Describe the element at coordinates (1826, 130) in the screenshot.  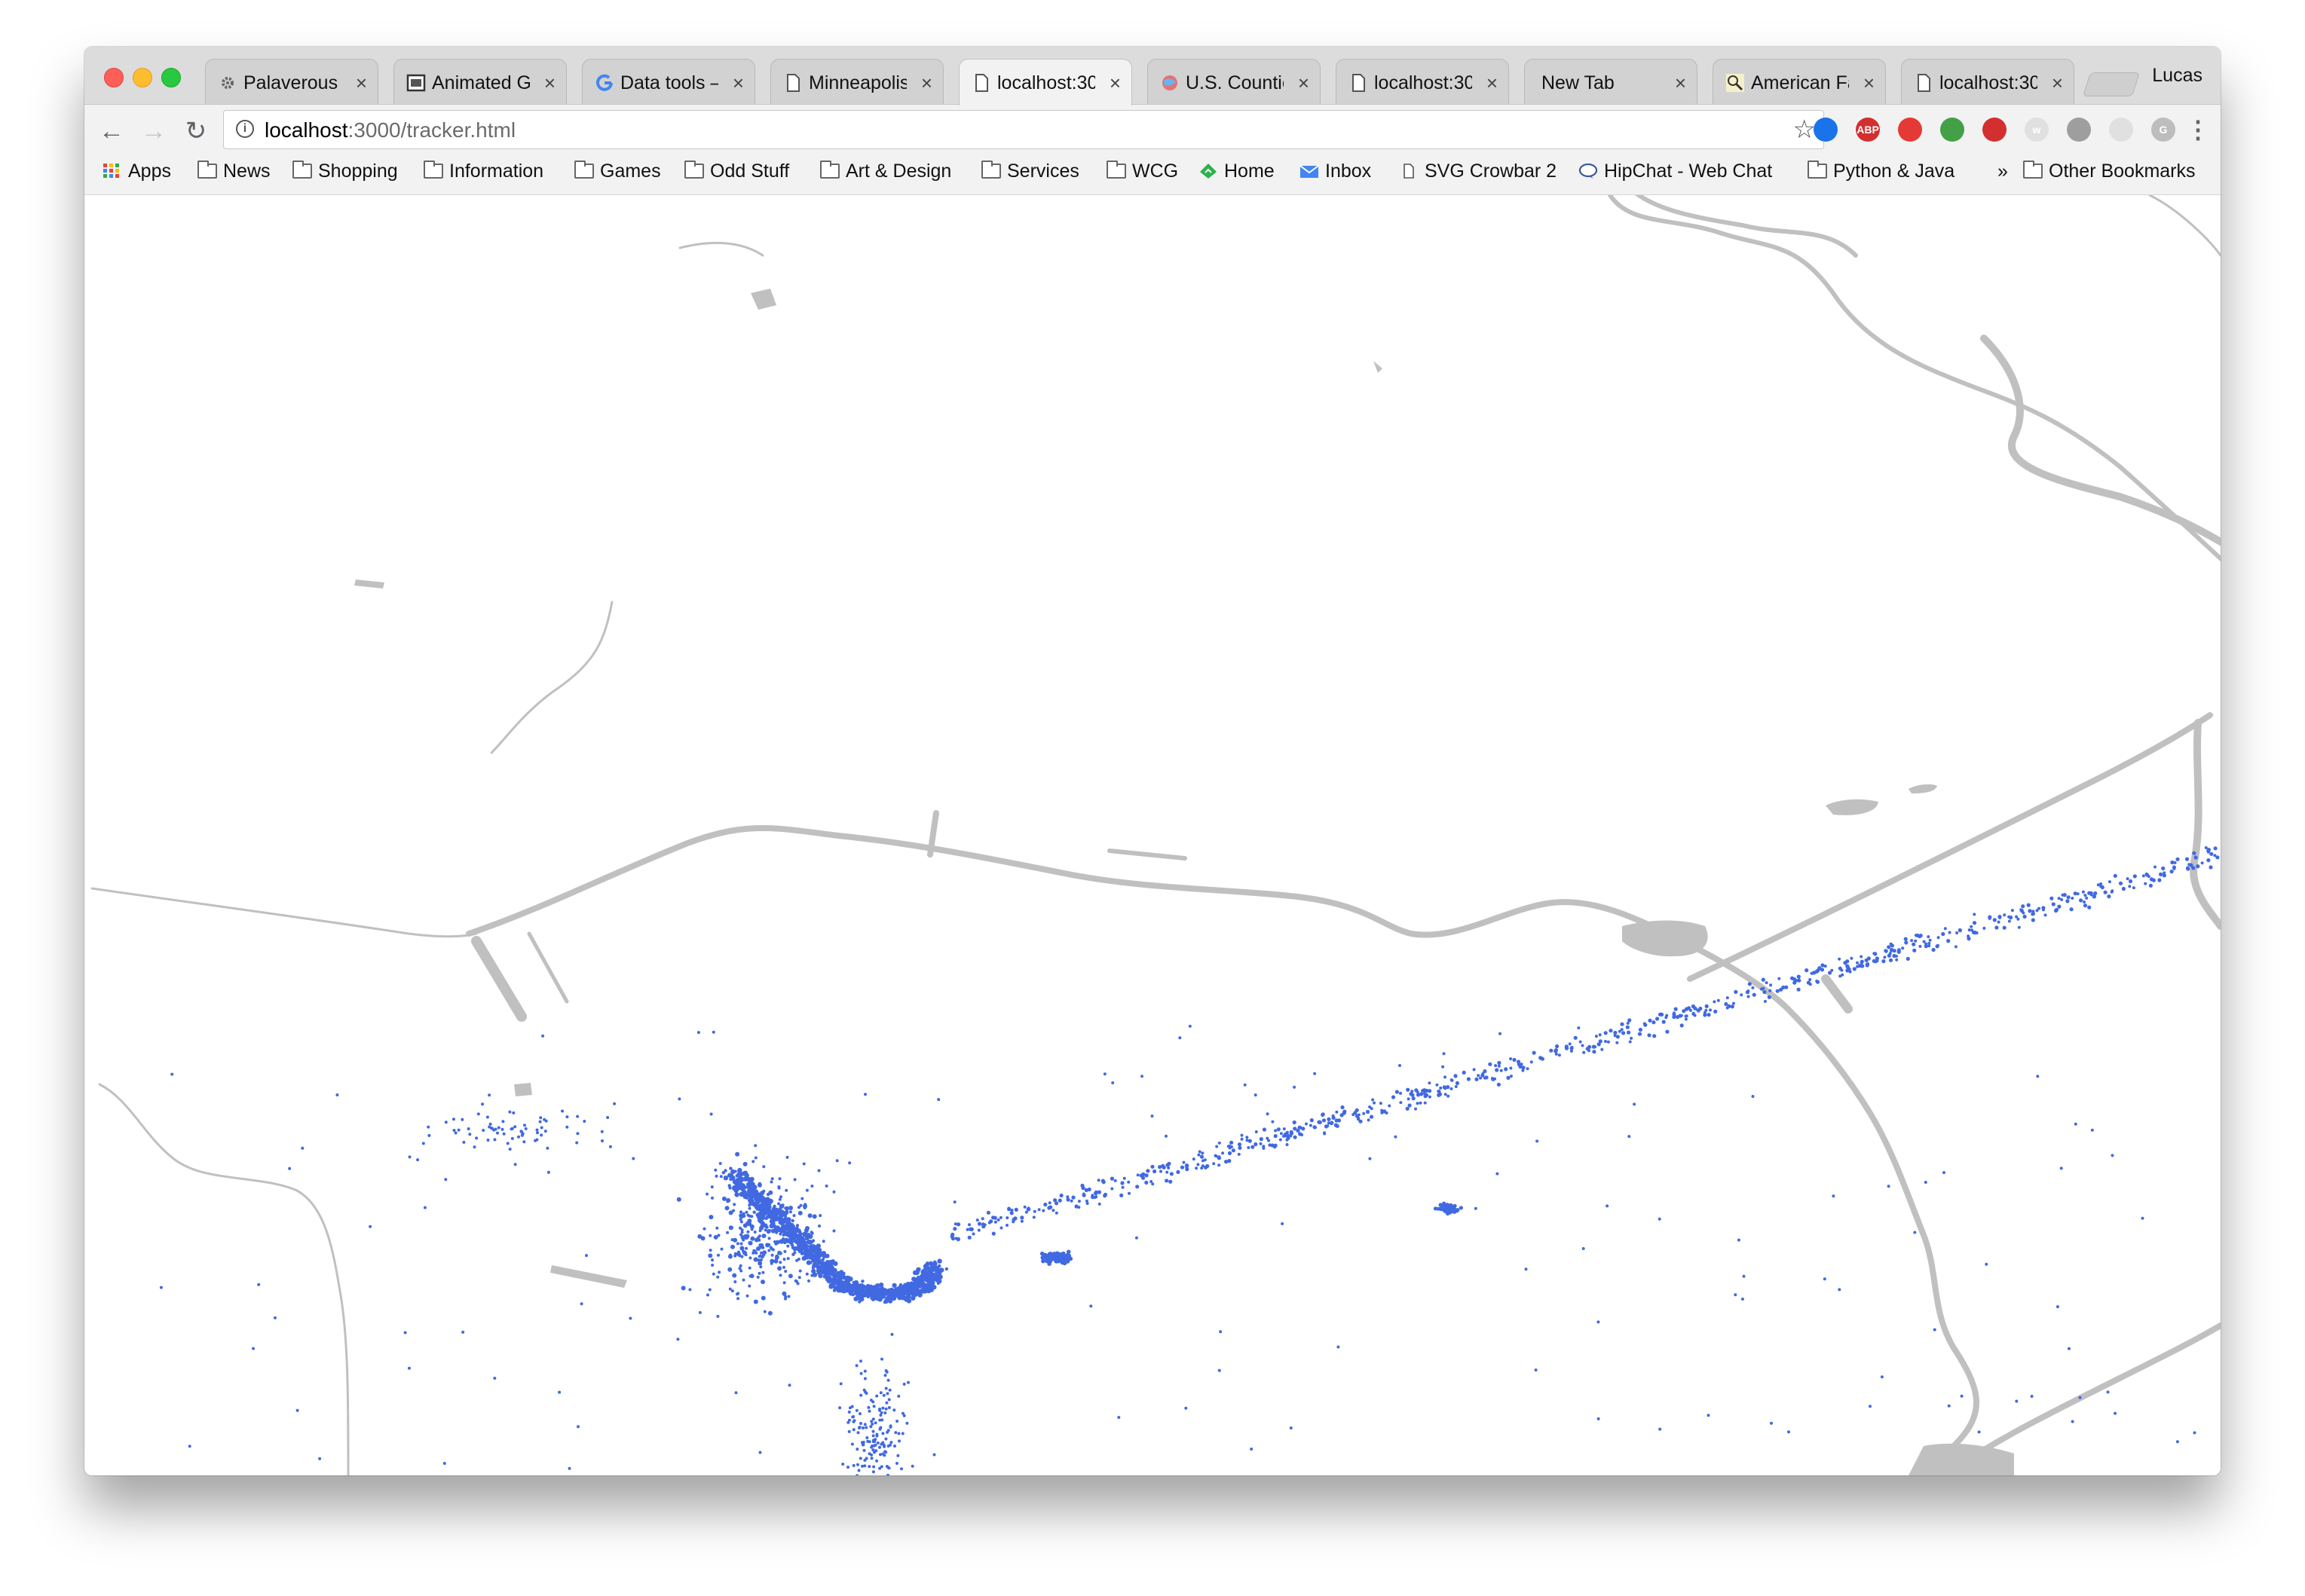
I see `circle-extension-icon` at that location.